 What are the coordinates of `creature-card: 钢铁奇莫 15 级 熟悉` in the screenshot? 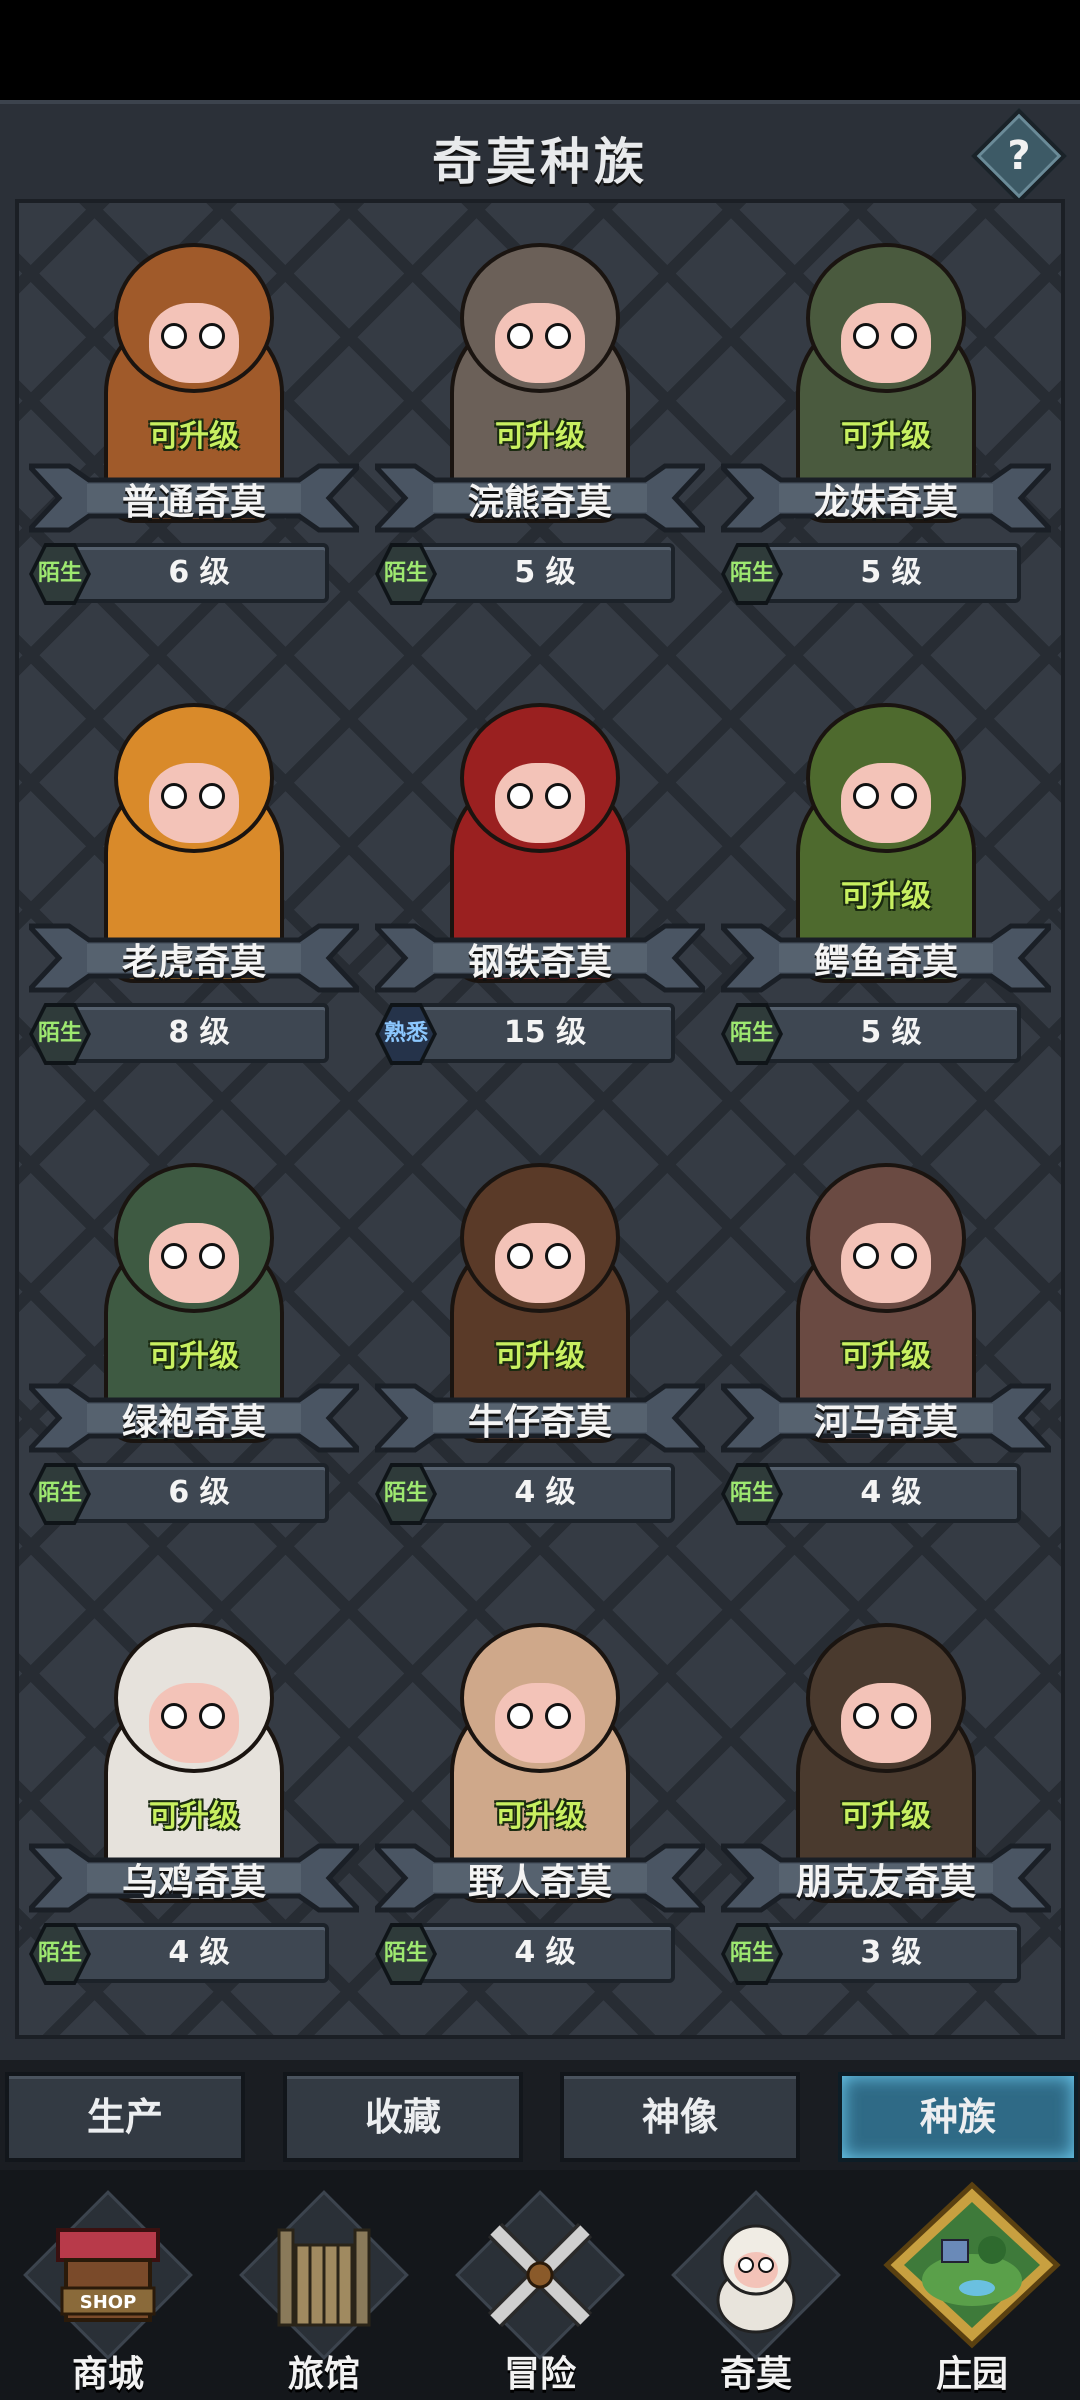 It's located at (540, 893).